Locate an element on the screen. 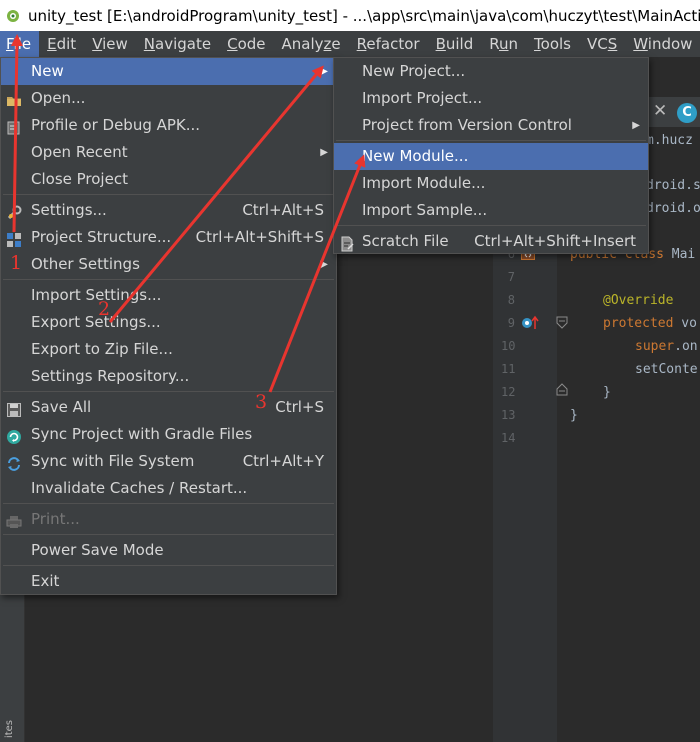  menu-item-label: Sync with File System is located at coordinates (113, 461).